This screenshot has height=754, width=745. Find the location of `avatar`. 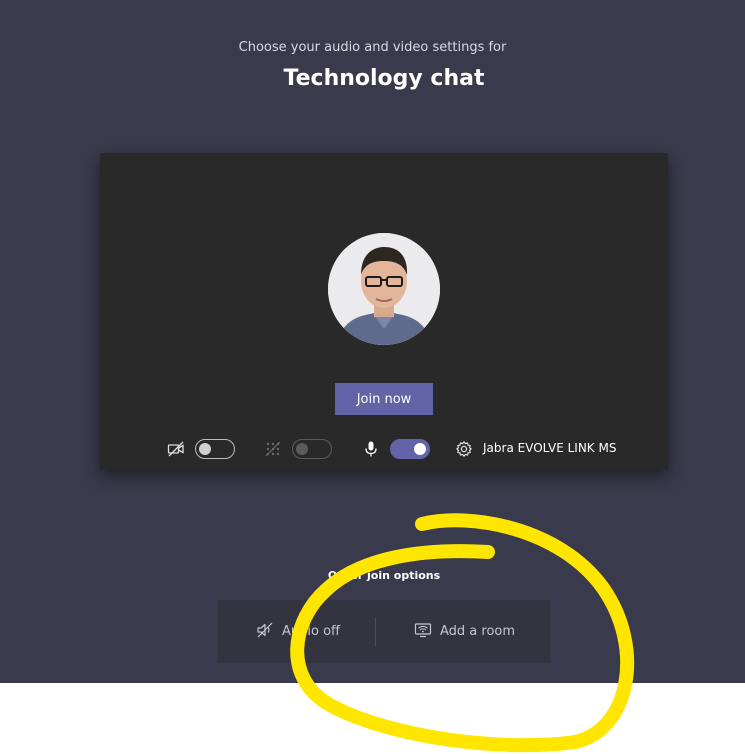

avatar is located at coordinates (384, 289).